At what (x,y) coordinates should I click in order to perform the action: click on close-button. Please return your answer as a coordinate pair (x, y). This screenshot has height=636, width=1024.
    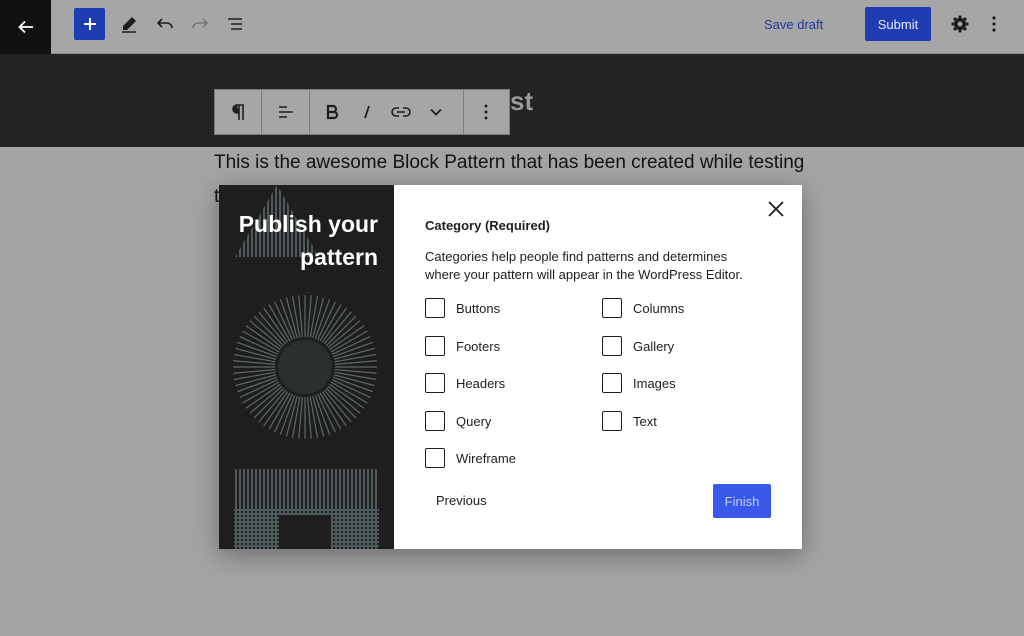
    Looking at the image, I should click on (776, 209).